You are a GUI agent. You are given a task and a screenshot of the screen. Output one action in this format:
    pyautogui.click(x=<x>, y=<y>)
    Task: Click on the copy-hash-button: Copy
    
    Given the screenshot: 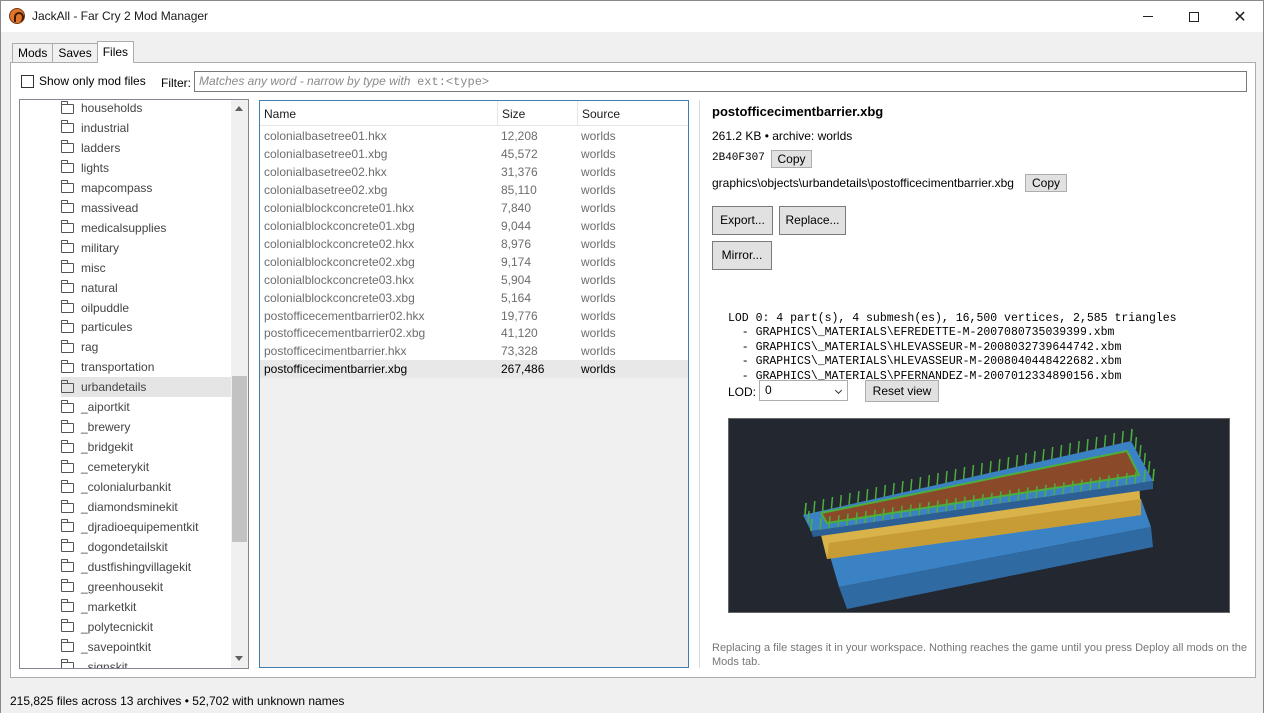 What is the action you would take?
    pyautogui.click(x=791, y=159)
    